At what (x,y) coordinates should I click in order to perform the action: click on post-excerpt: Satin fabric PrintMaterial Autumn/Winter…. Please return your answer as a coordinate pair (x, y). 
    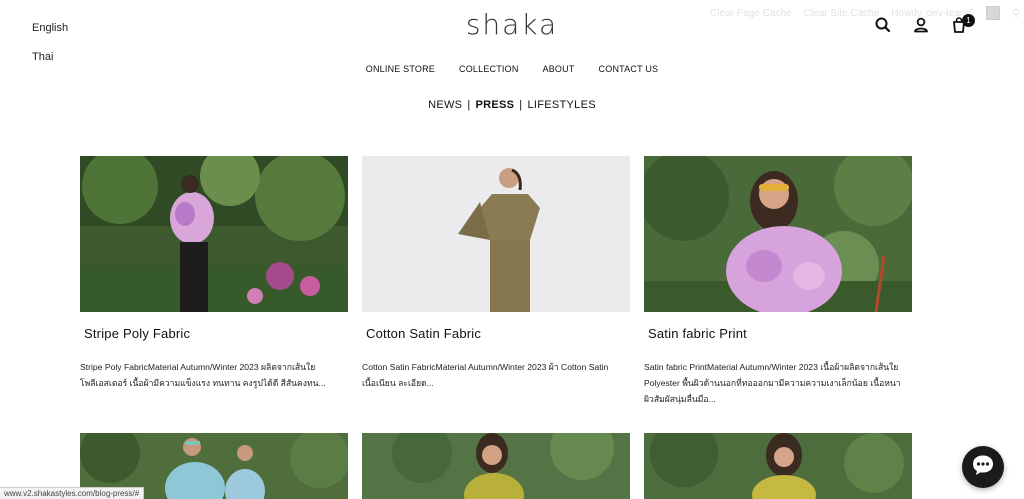
    Looking at the image, I should click on (772, 383).